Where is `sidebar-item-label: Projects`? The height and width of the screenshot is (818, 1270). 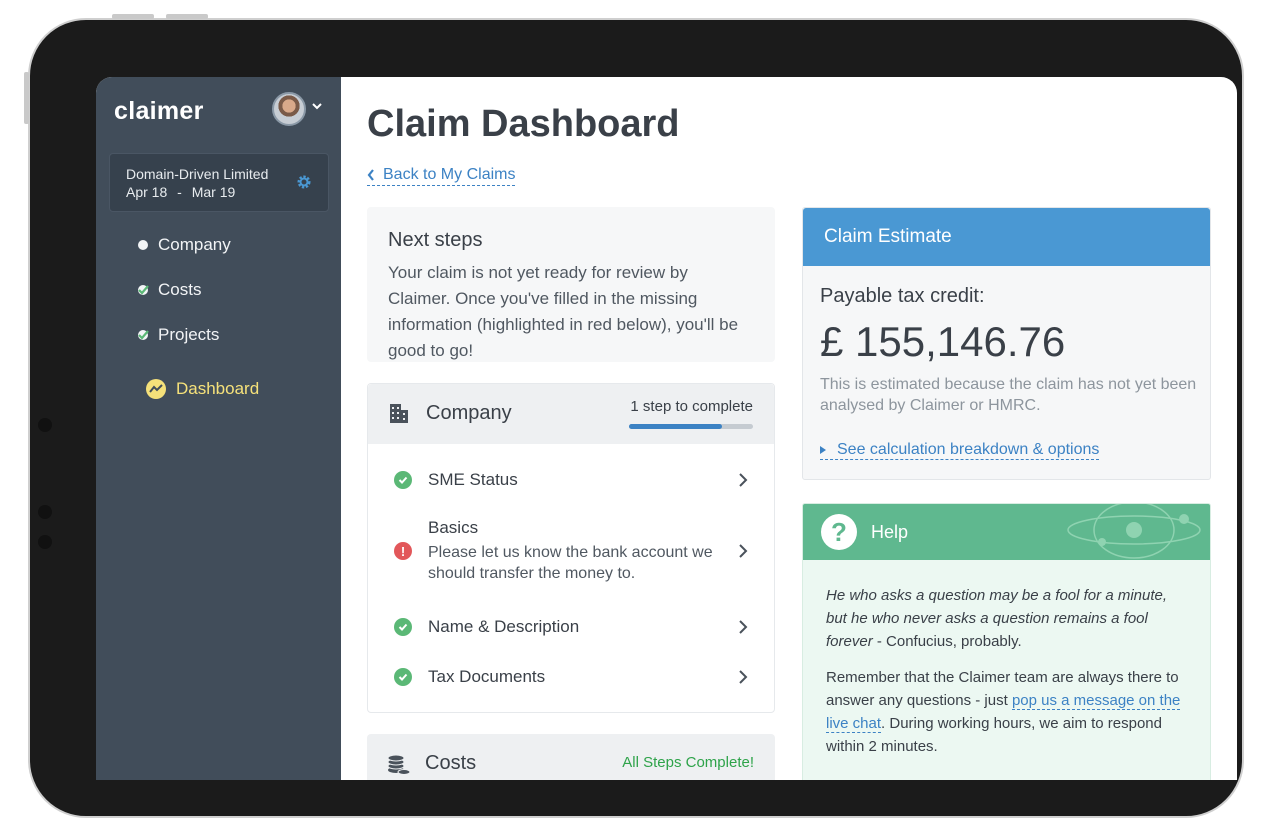 sidebar-item-label: Projects is located at coordinates (189, 334).